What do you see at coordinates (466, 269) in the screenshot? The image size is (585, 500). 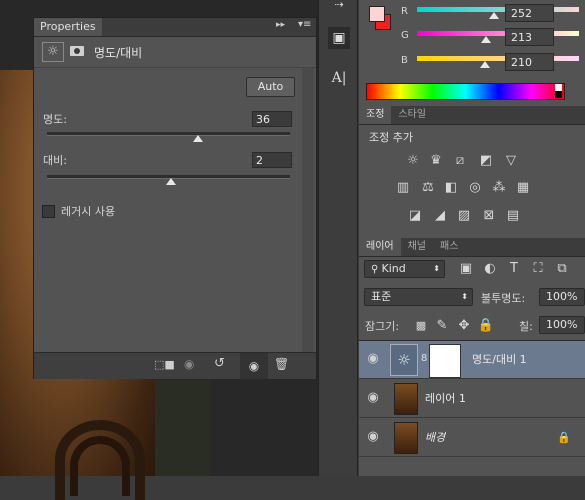 I see `filter-pixel-icon: ▣` at bounding box center [466, 269].